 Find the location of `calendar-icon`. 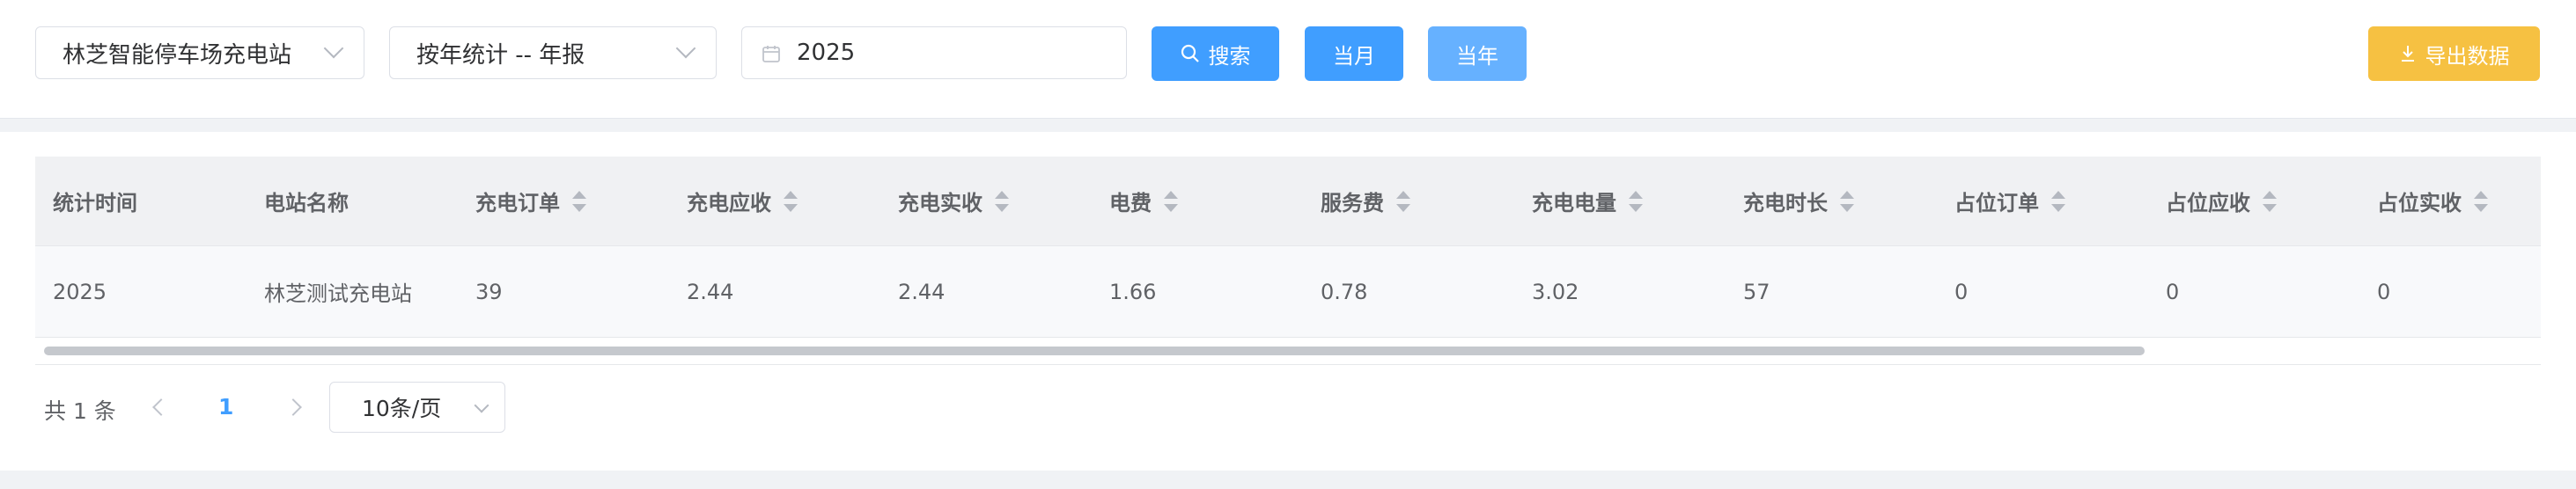

calendar-icon is located at coordinates (771, 54).